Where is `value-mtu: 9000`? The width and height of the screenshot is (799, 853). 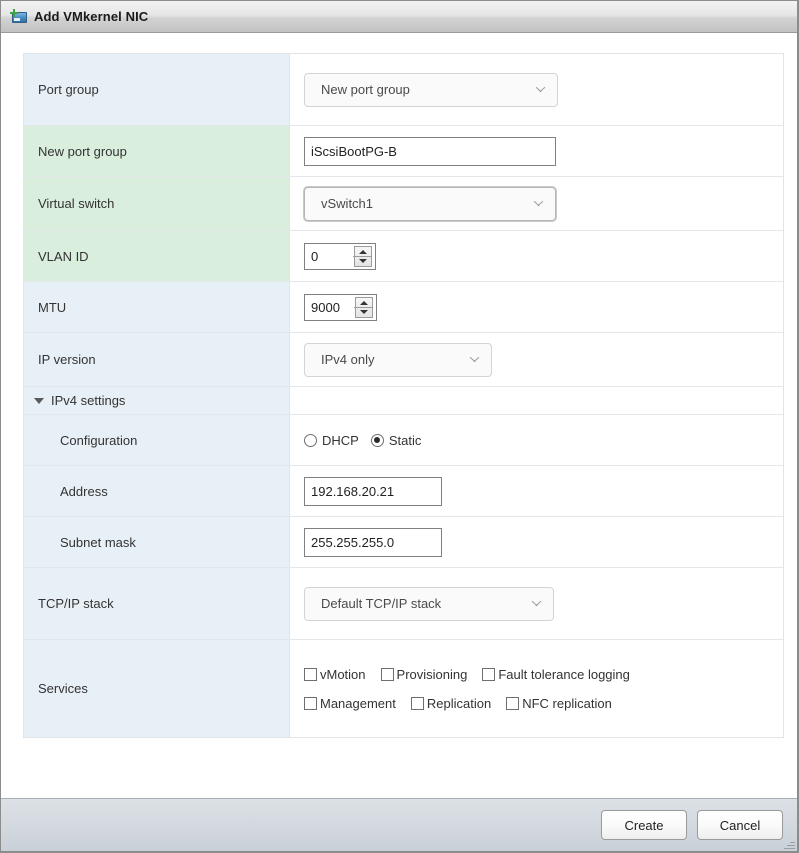
value-mtu: 9000 is located at coordinates (536, 307).